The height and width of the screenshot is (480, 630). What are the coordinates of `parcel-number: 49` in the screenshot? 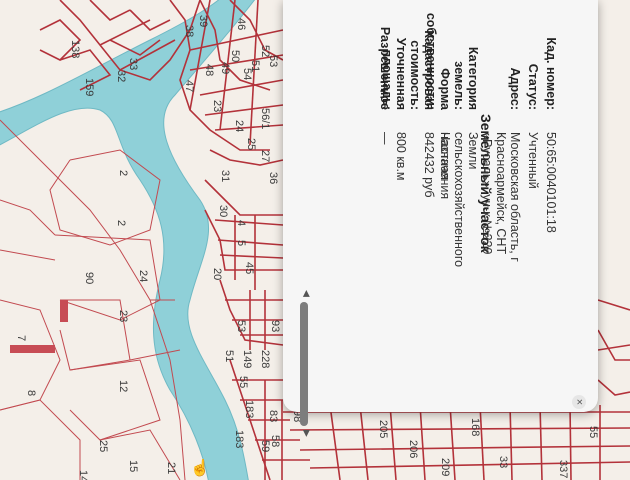 It's located at (225, 68).